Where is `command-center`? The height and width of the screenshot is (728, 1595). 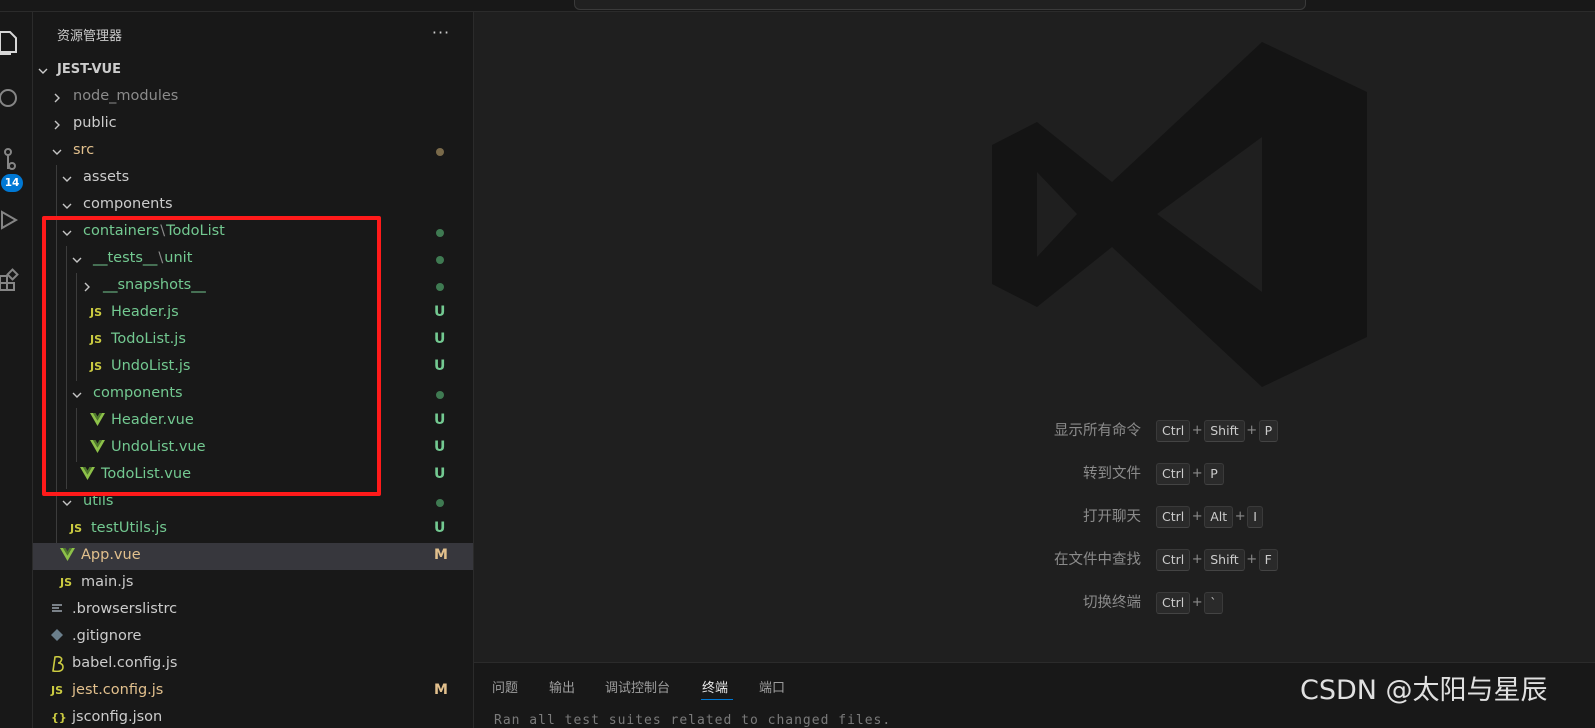 command-center is located at coordinates (940, 5).